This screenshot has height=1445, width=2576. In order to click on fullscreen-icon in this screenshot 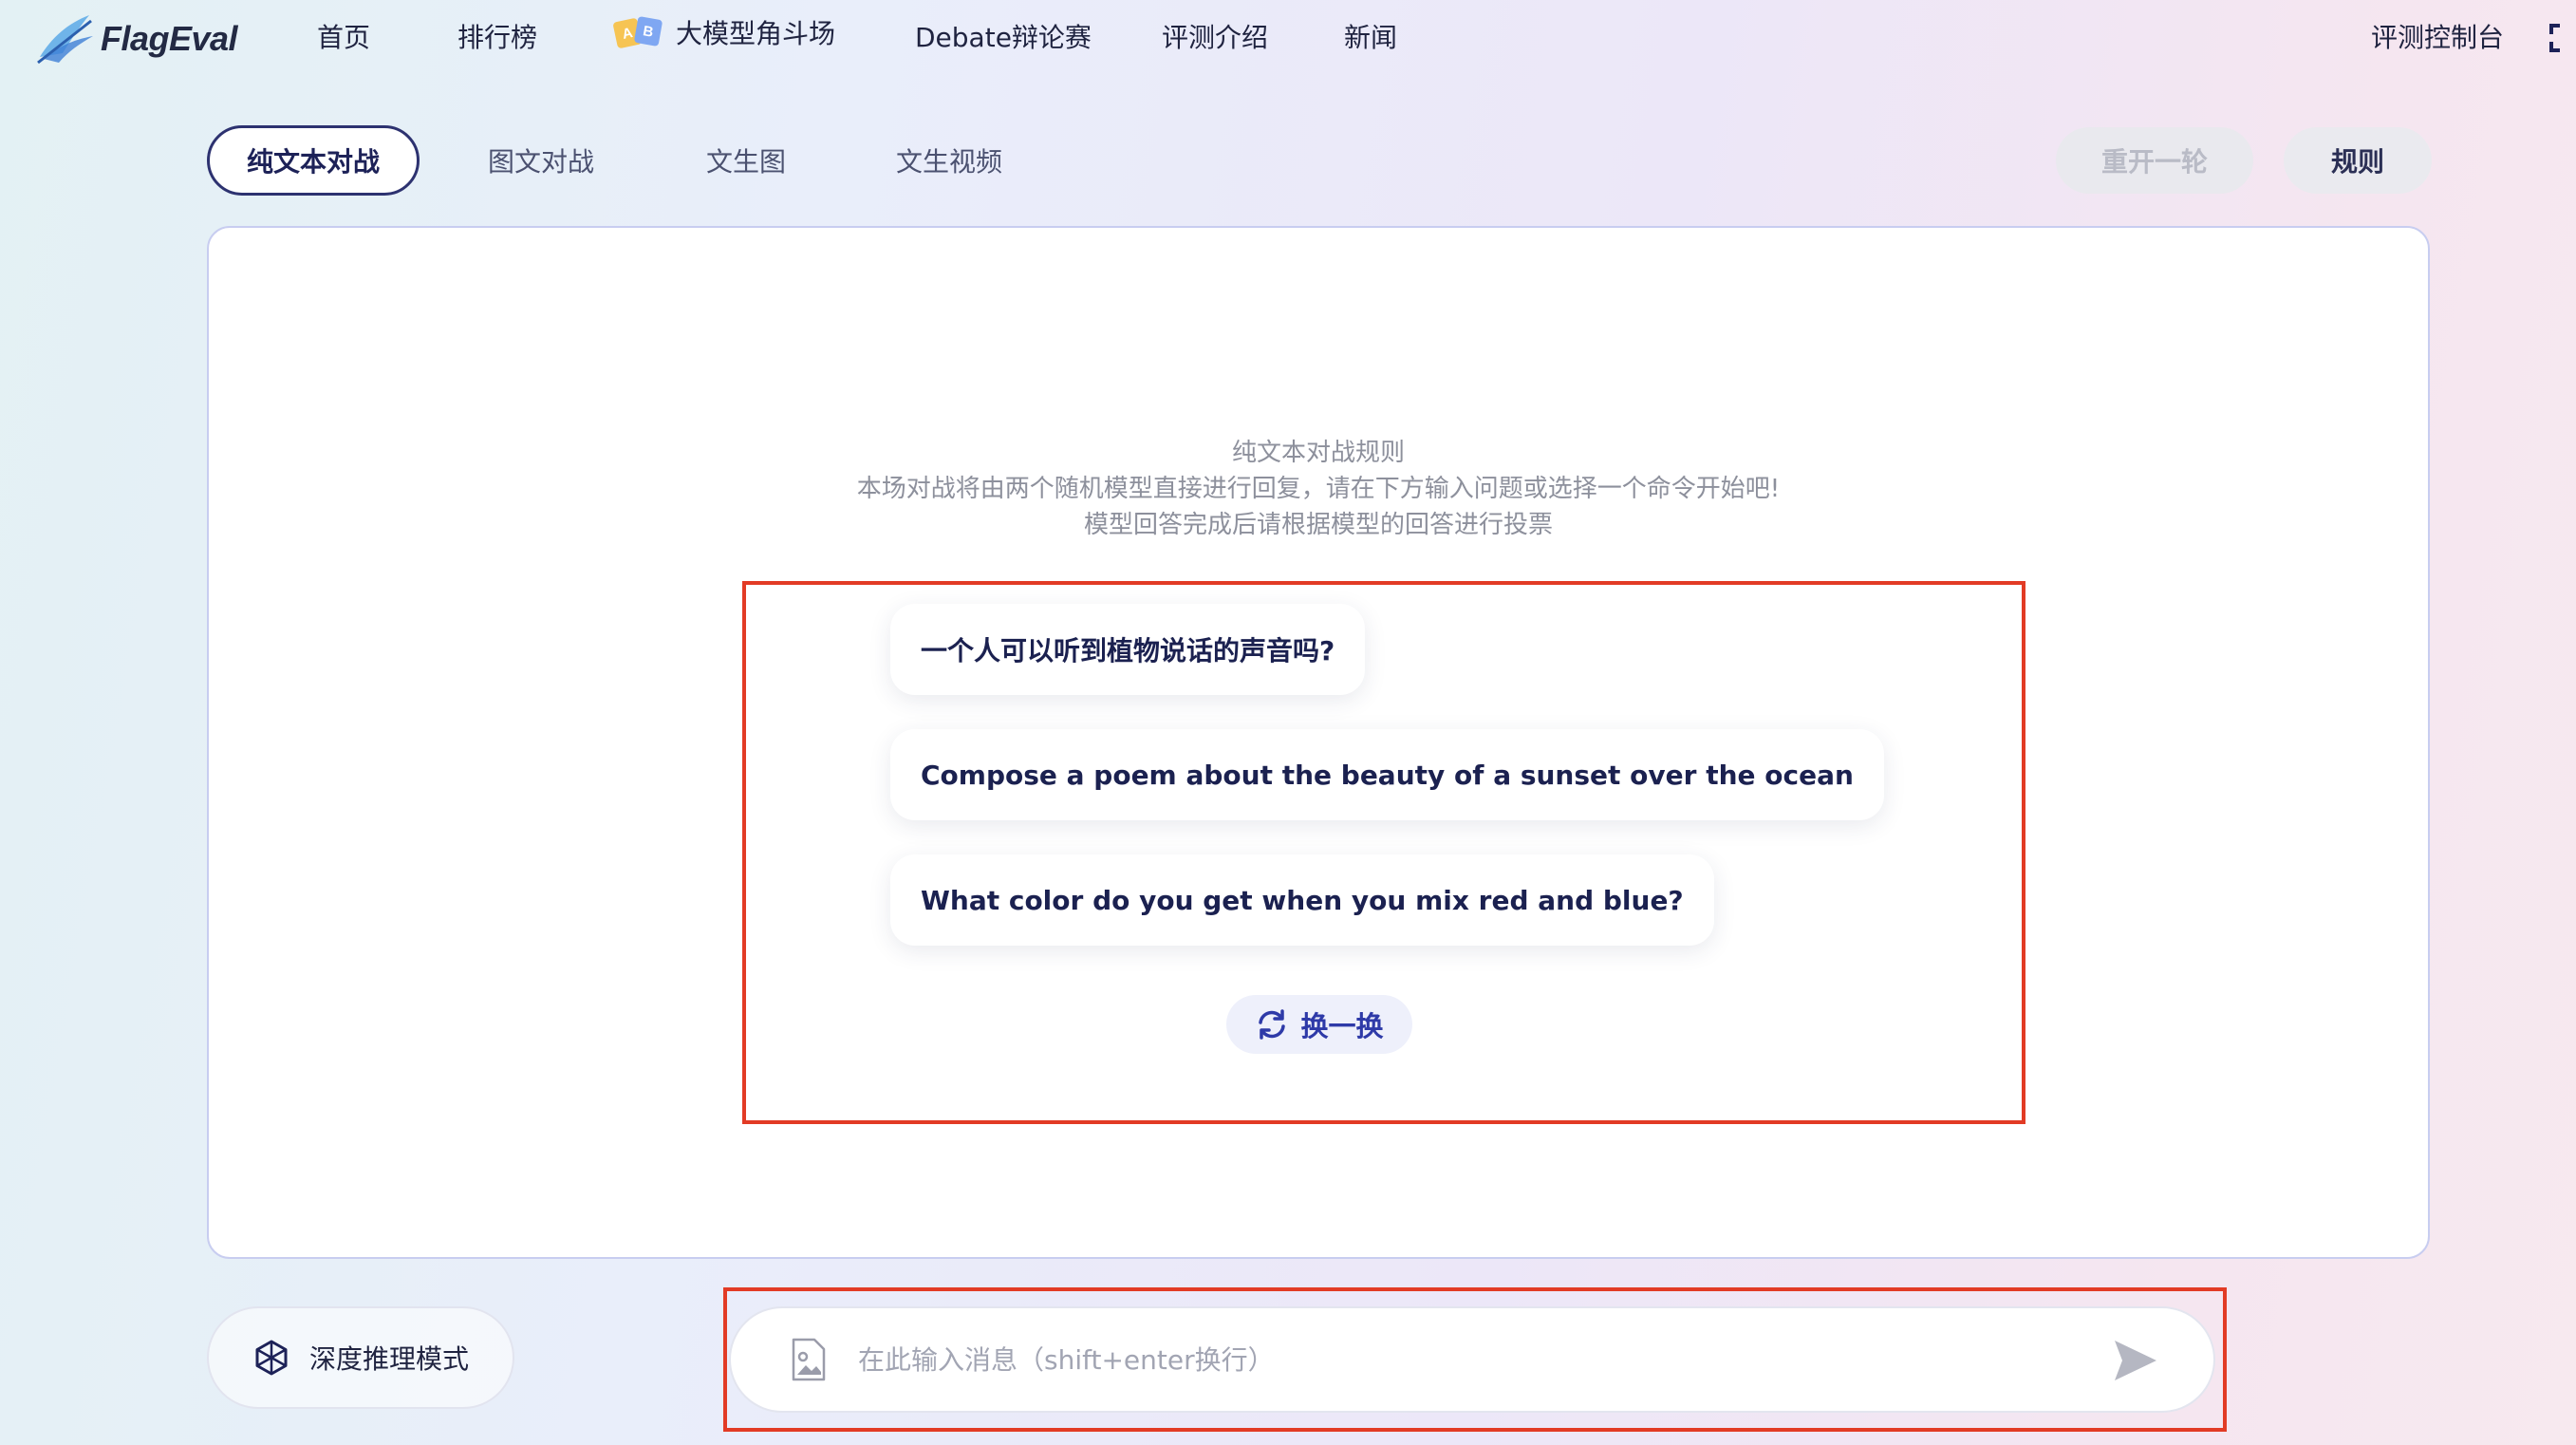, I will do `click(2562, 38)`.